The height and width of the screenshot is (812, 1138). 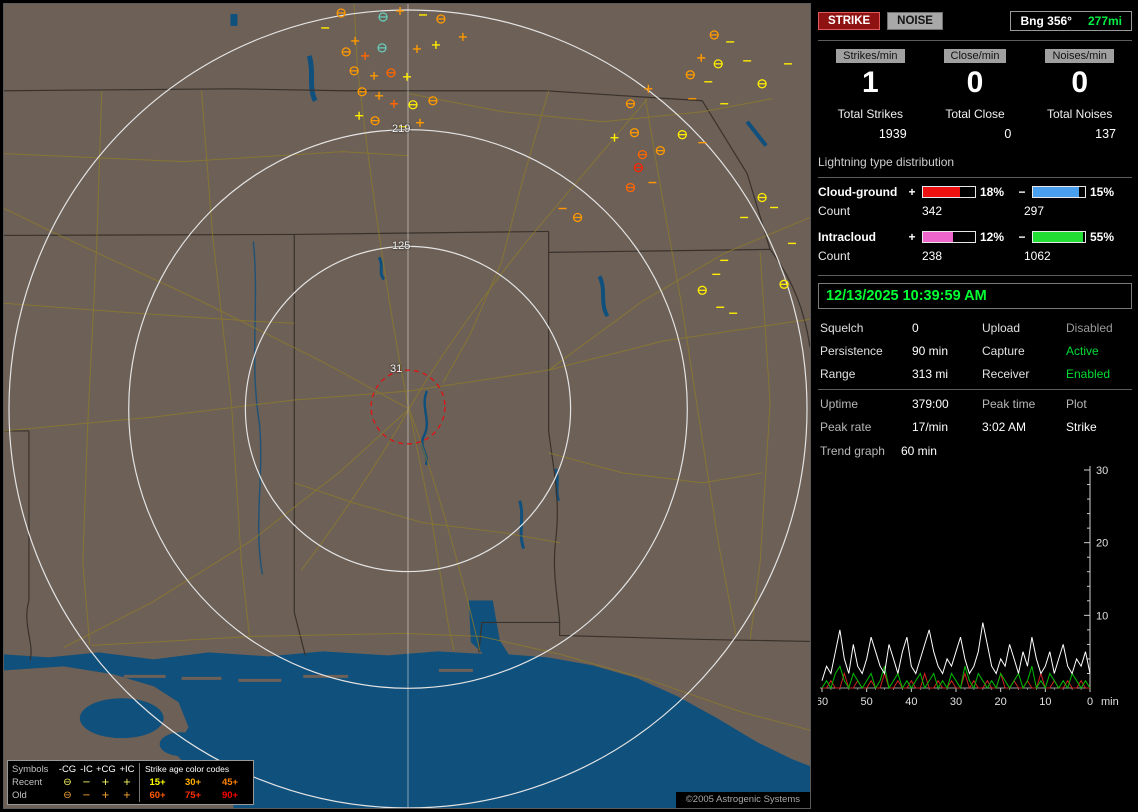 I want to click on legend-symbols-title: Symbols, so click(x=30, y=769).